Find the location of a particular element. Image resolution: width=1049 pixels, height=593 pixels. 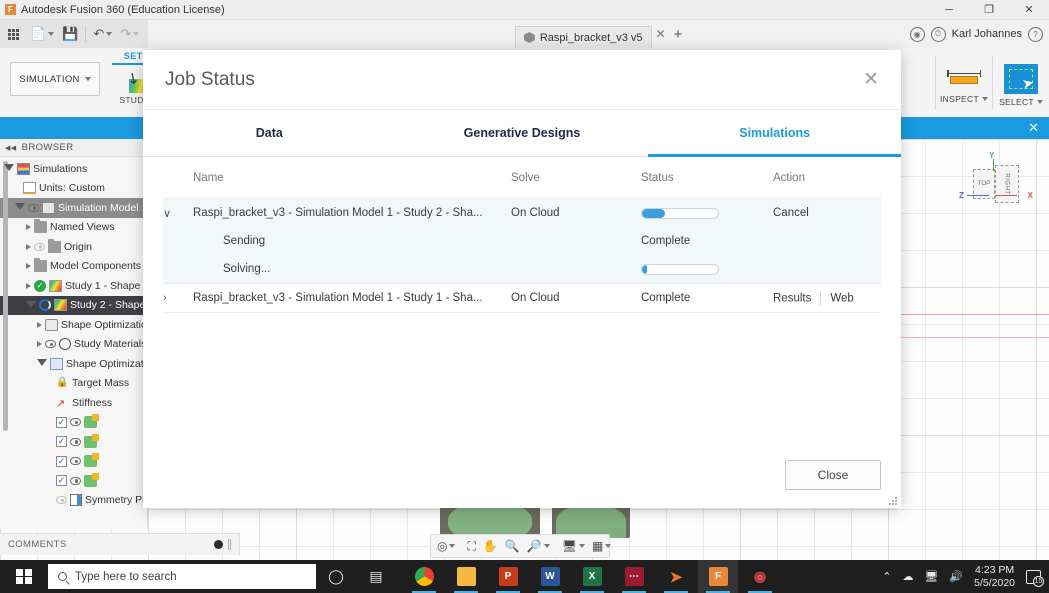

taskbar-app-matlab: ➤ is located at coordinates (676, 576).